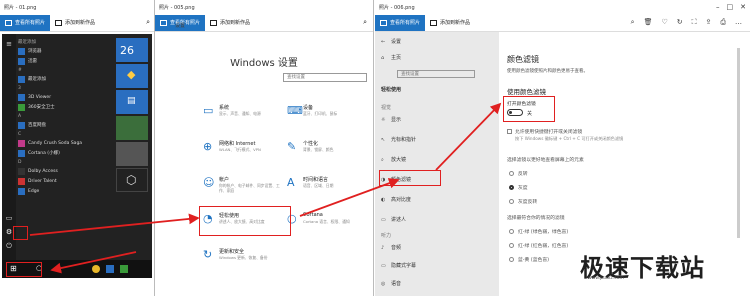 The height and width of the screenshot is (296, 750). I want to click on app-item: Cortana (小娜), so click(66, 153).